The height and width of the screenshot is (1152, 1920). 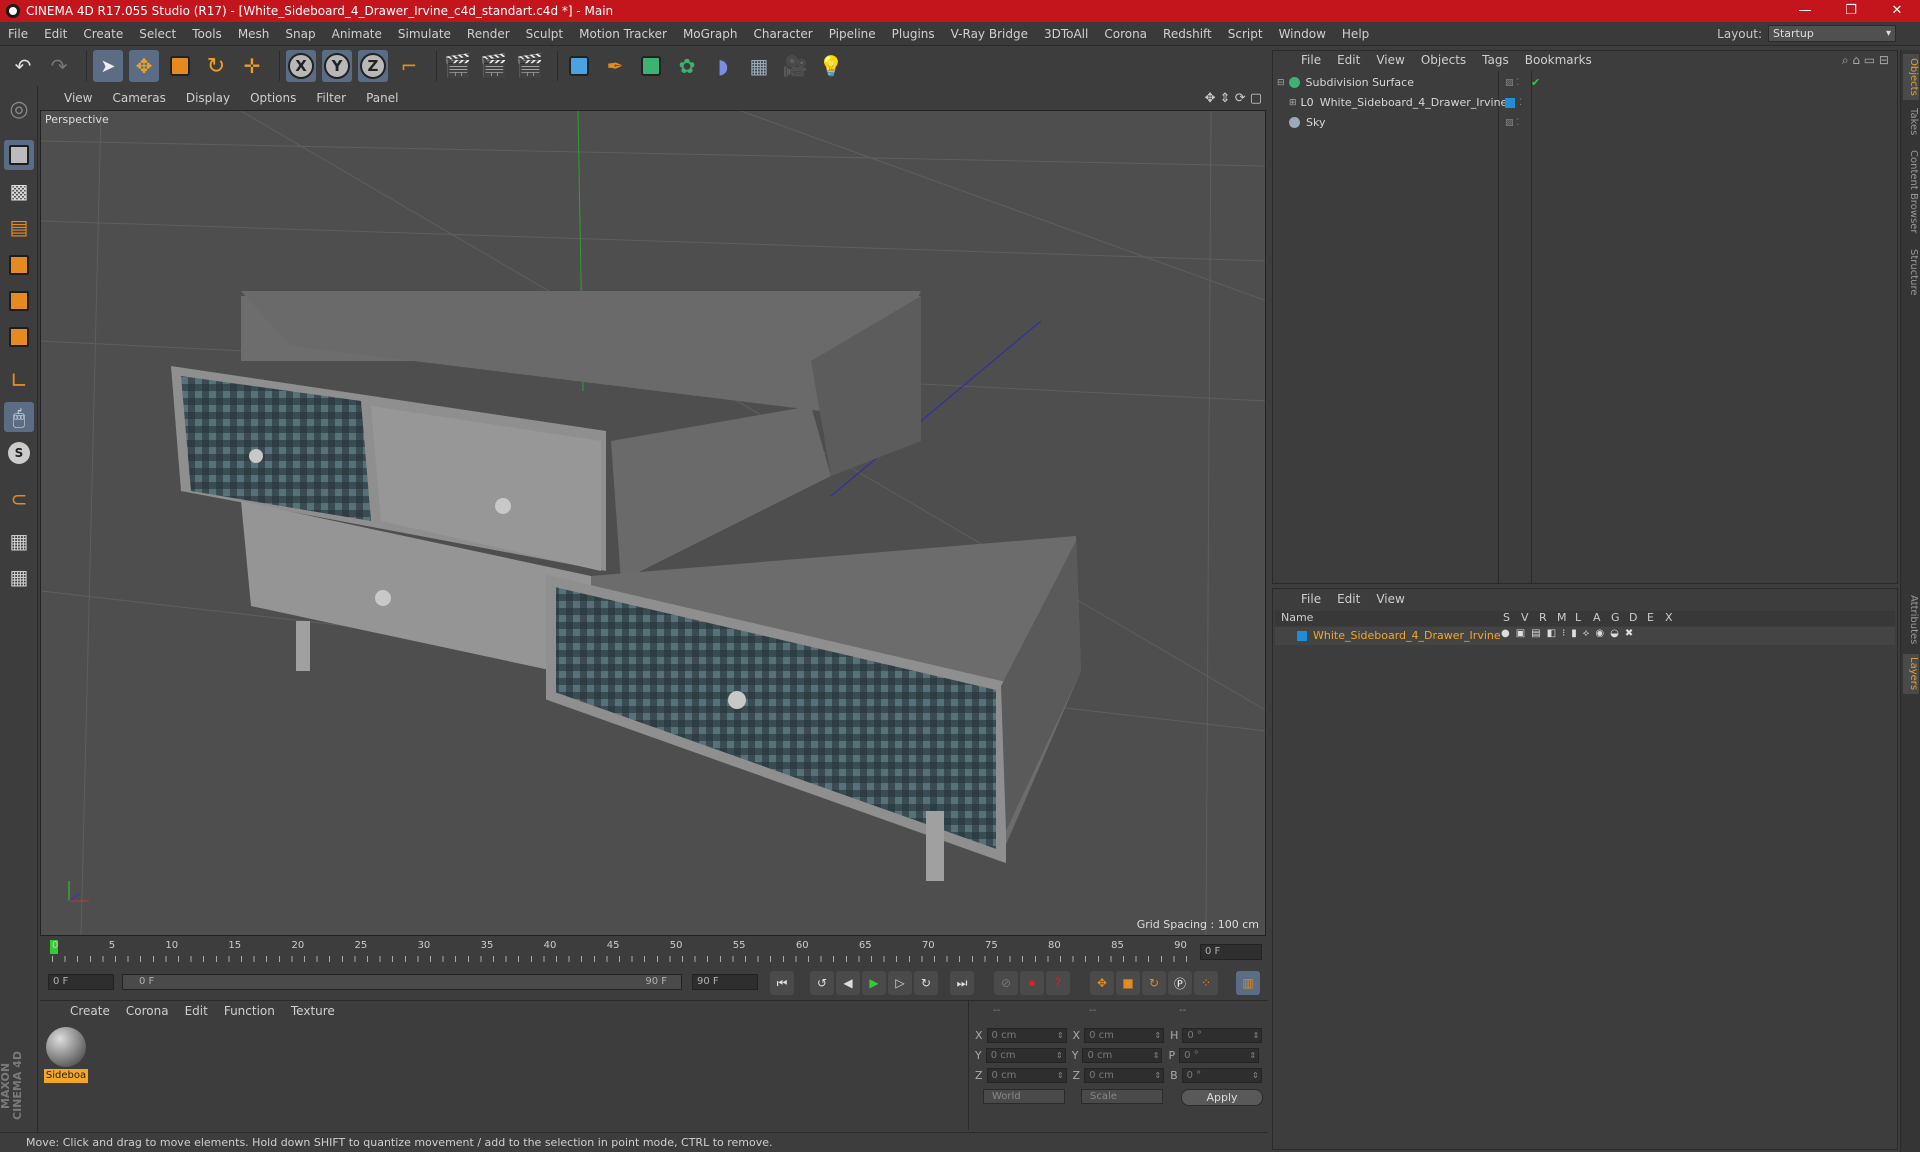 What do you see at coordinates (544, 34) in the screenshot?
I see `menu-sculpt: Sculpt` at bounding box center [544, 34].